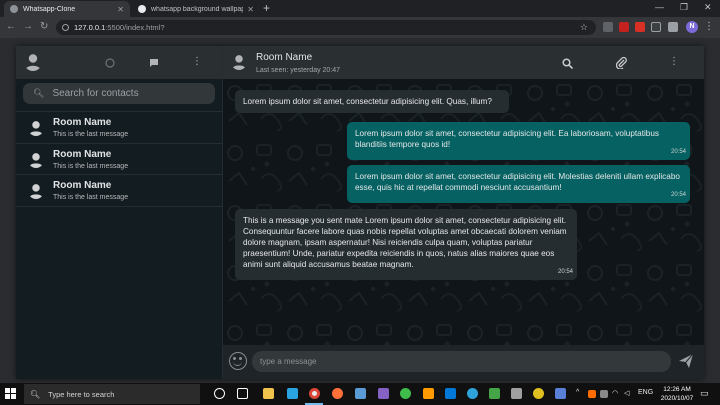  I want to click on mail-icon, so click(360, 393).